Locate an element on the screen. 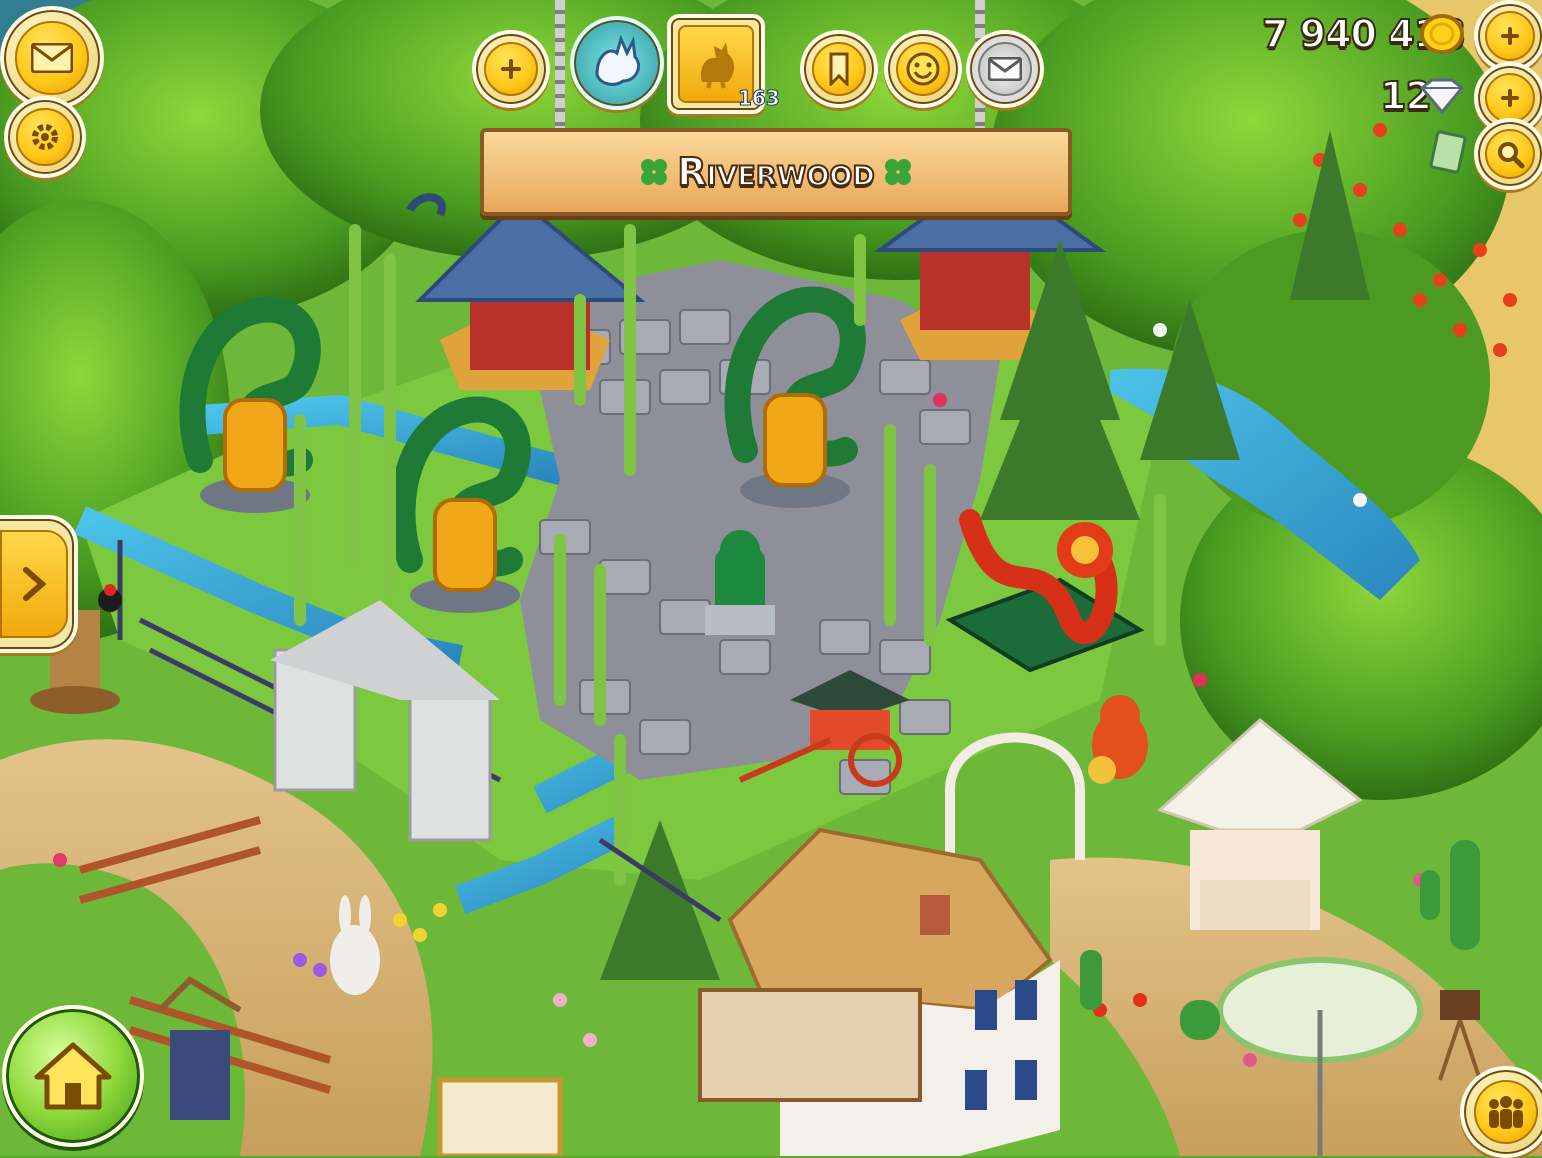 This screenshot has height=1158, width=1542. letter-icon is located at coordinates (1004, 68).